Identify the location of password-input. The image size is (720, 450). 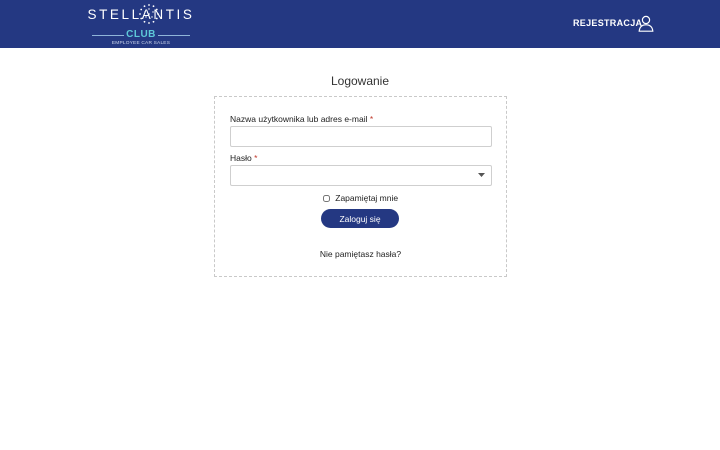
(361, 175).